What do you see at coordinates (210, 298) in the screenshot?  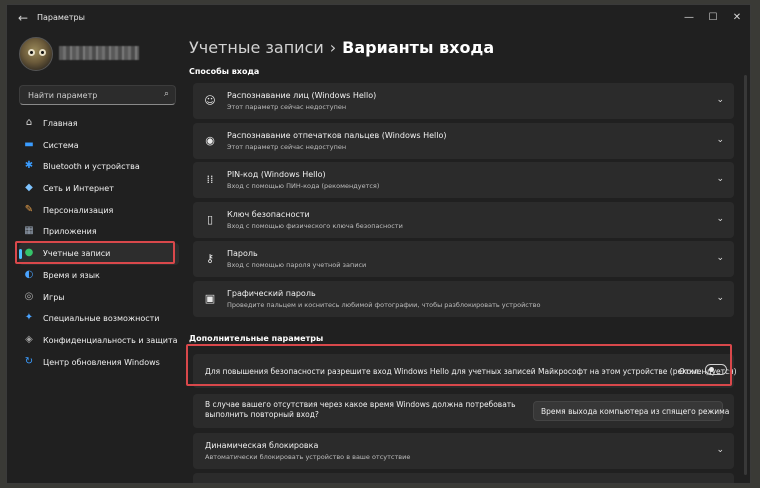 I see `picture-icon: ▣` at bounding box center [210, 298].